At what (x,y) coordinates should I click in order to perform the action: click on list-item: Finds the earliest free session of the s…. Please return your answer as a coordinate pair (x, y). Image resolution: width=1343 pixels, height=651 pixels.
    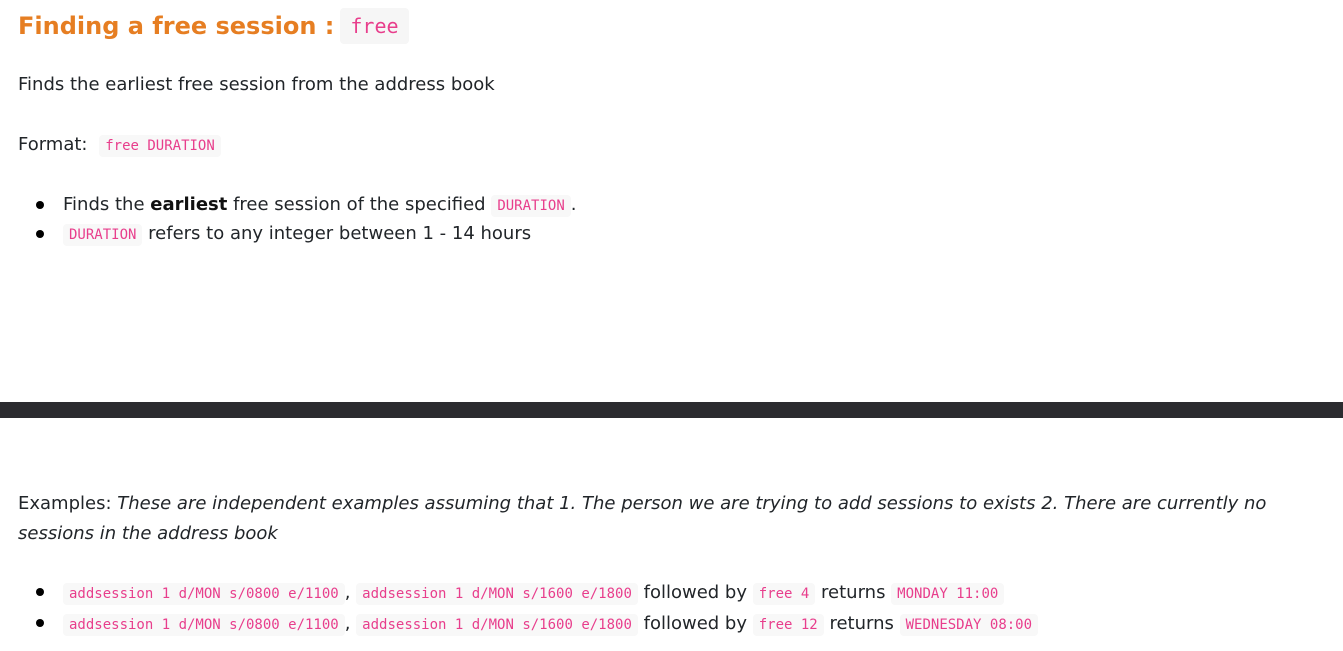
    Looking at the image, I should click on (297, 205).